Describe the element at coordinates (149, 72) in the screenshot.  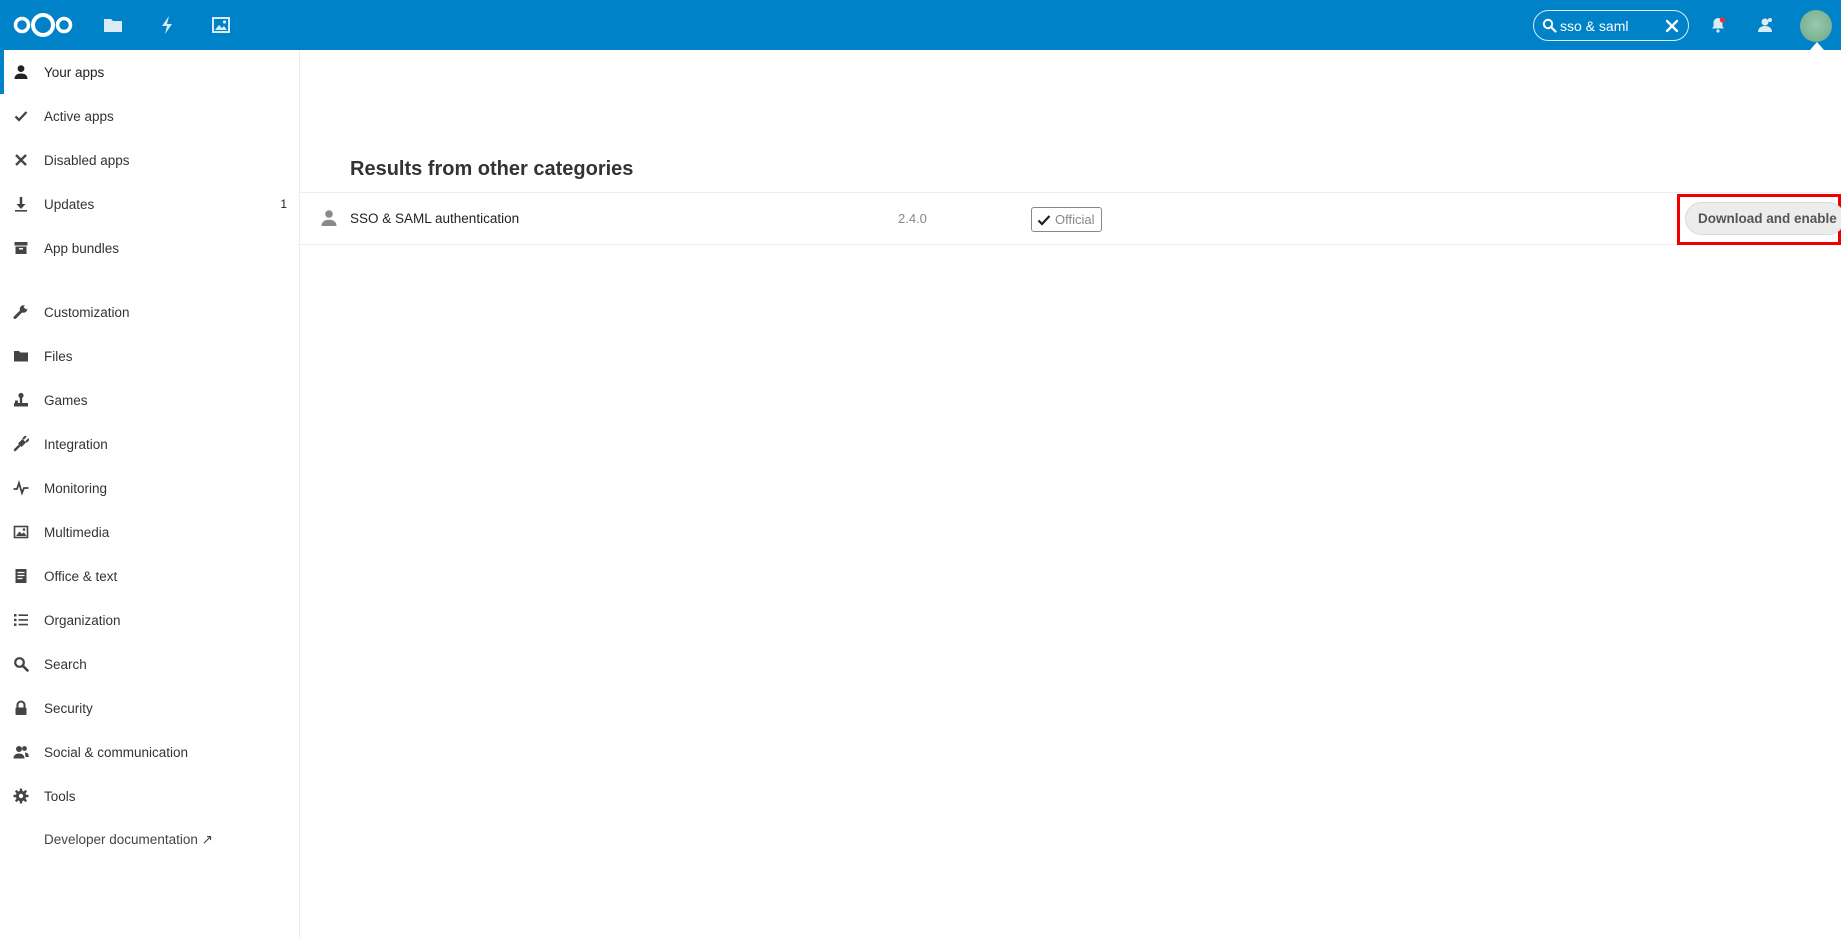
I see `sidebar-item-your-apps: Your apps` at that location.